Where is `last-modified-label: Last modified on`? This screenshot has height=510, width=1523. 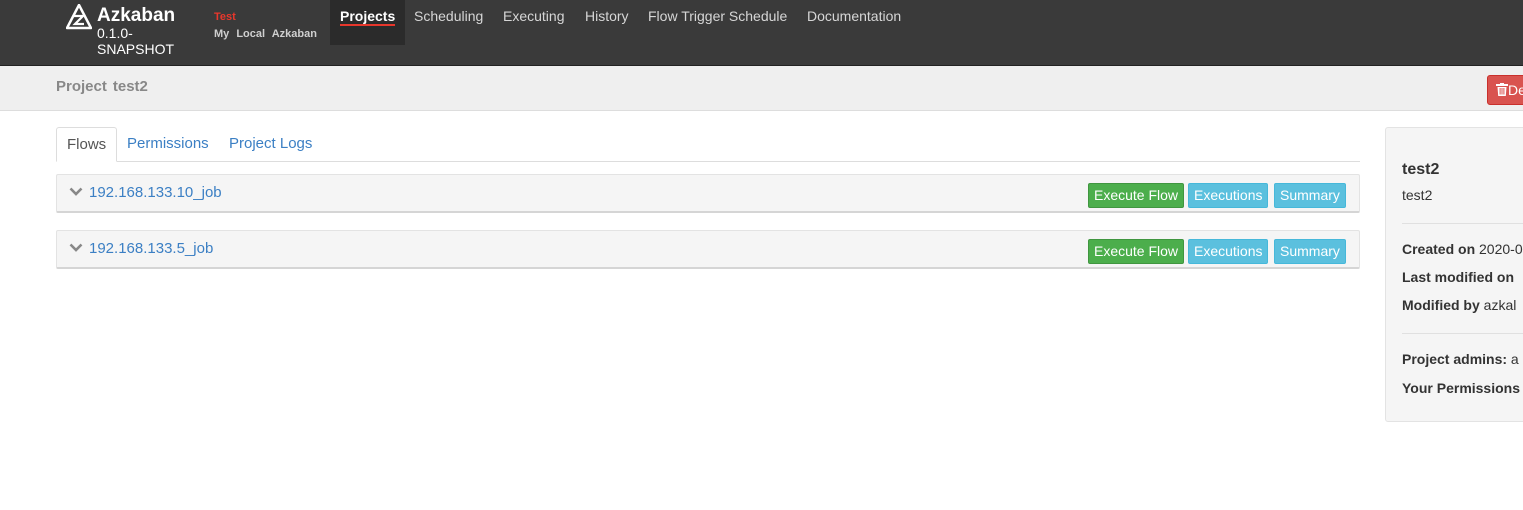 last-modified-label: Last modified on is located at coordinates (1458, 277).